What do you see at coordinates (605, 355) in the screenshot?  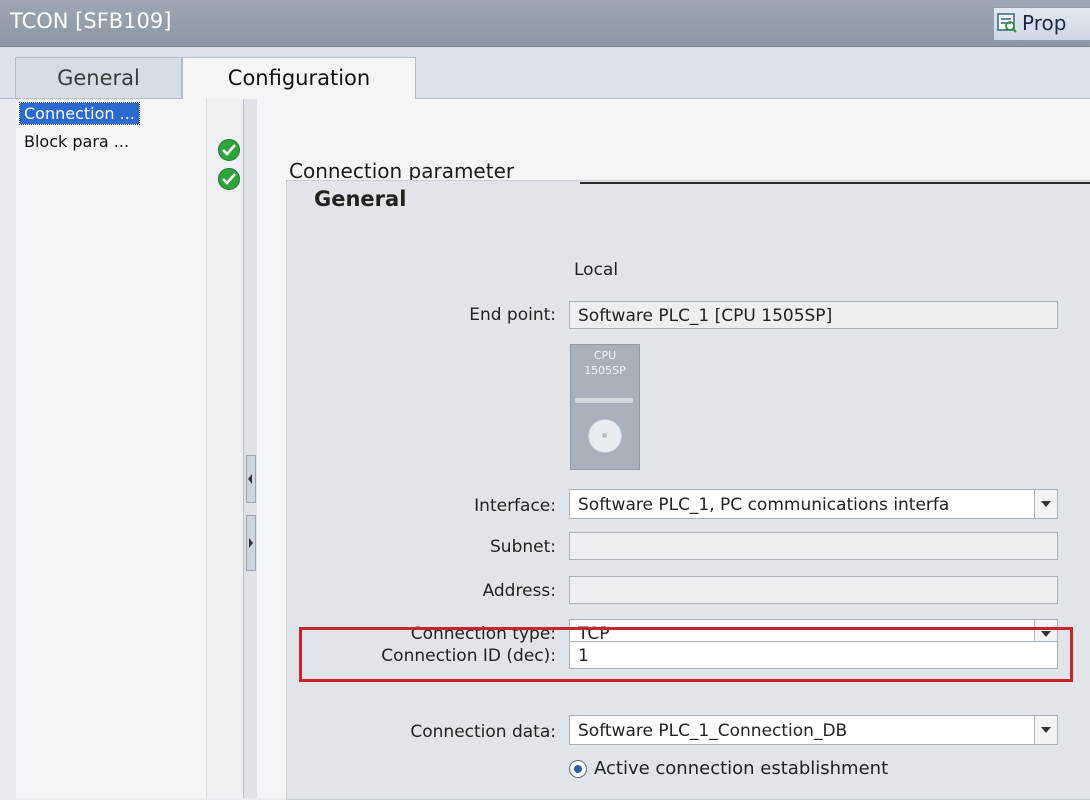 I see `cpu-image-line-1: CPU` at bounding box center [605, 355].